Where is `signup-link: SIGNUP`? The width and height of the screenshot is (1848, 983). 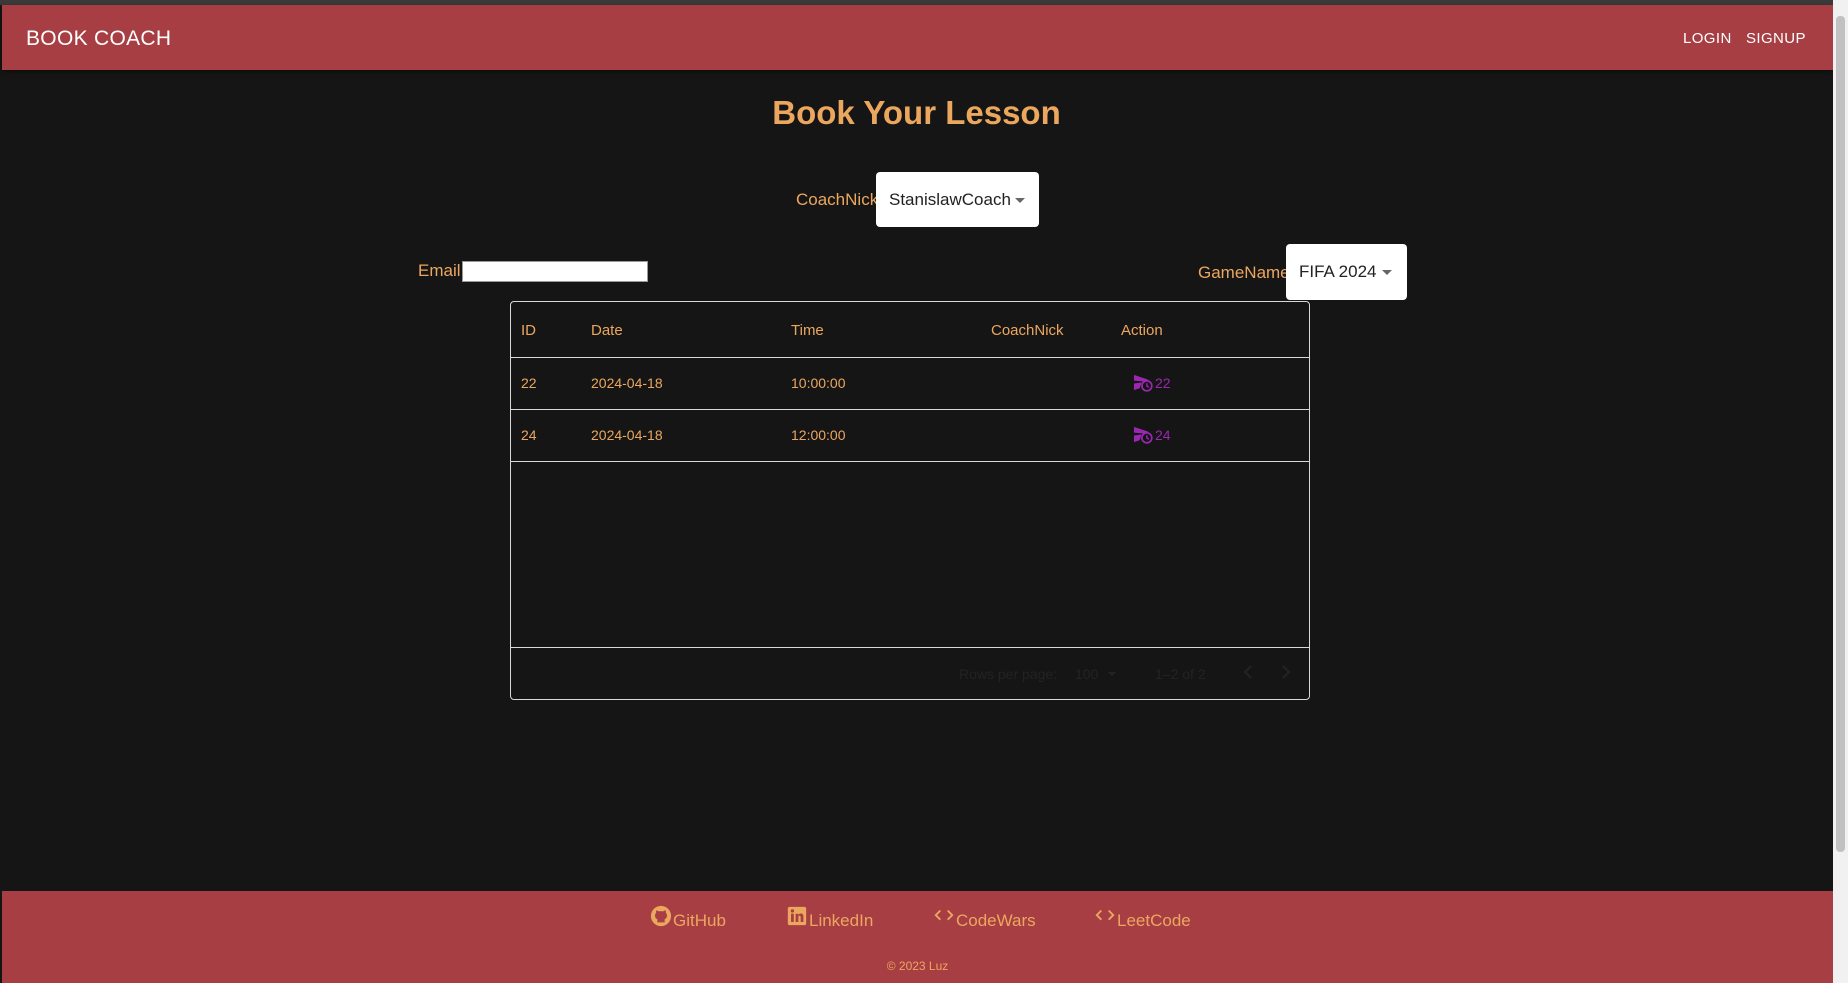 signup-link: SIGNUP is located at coordinates (1776, 38).